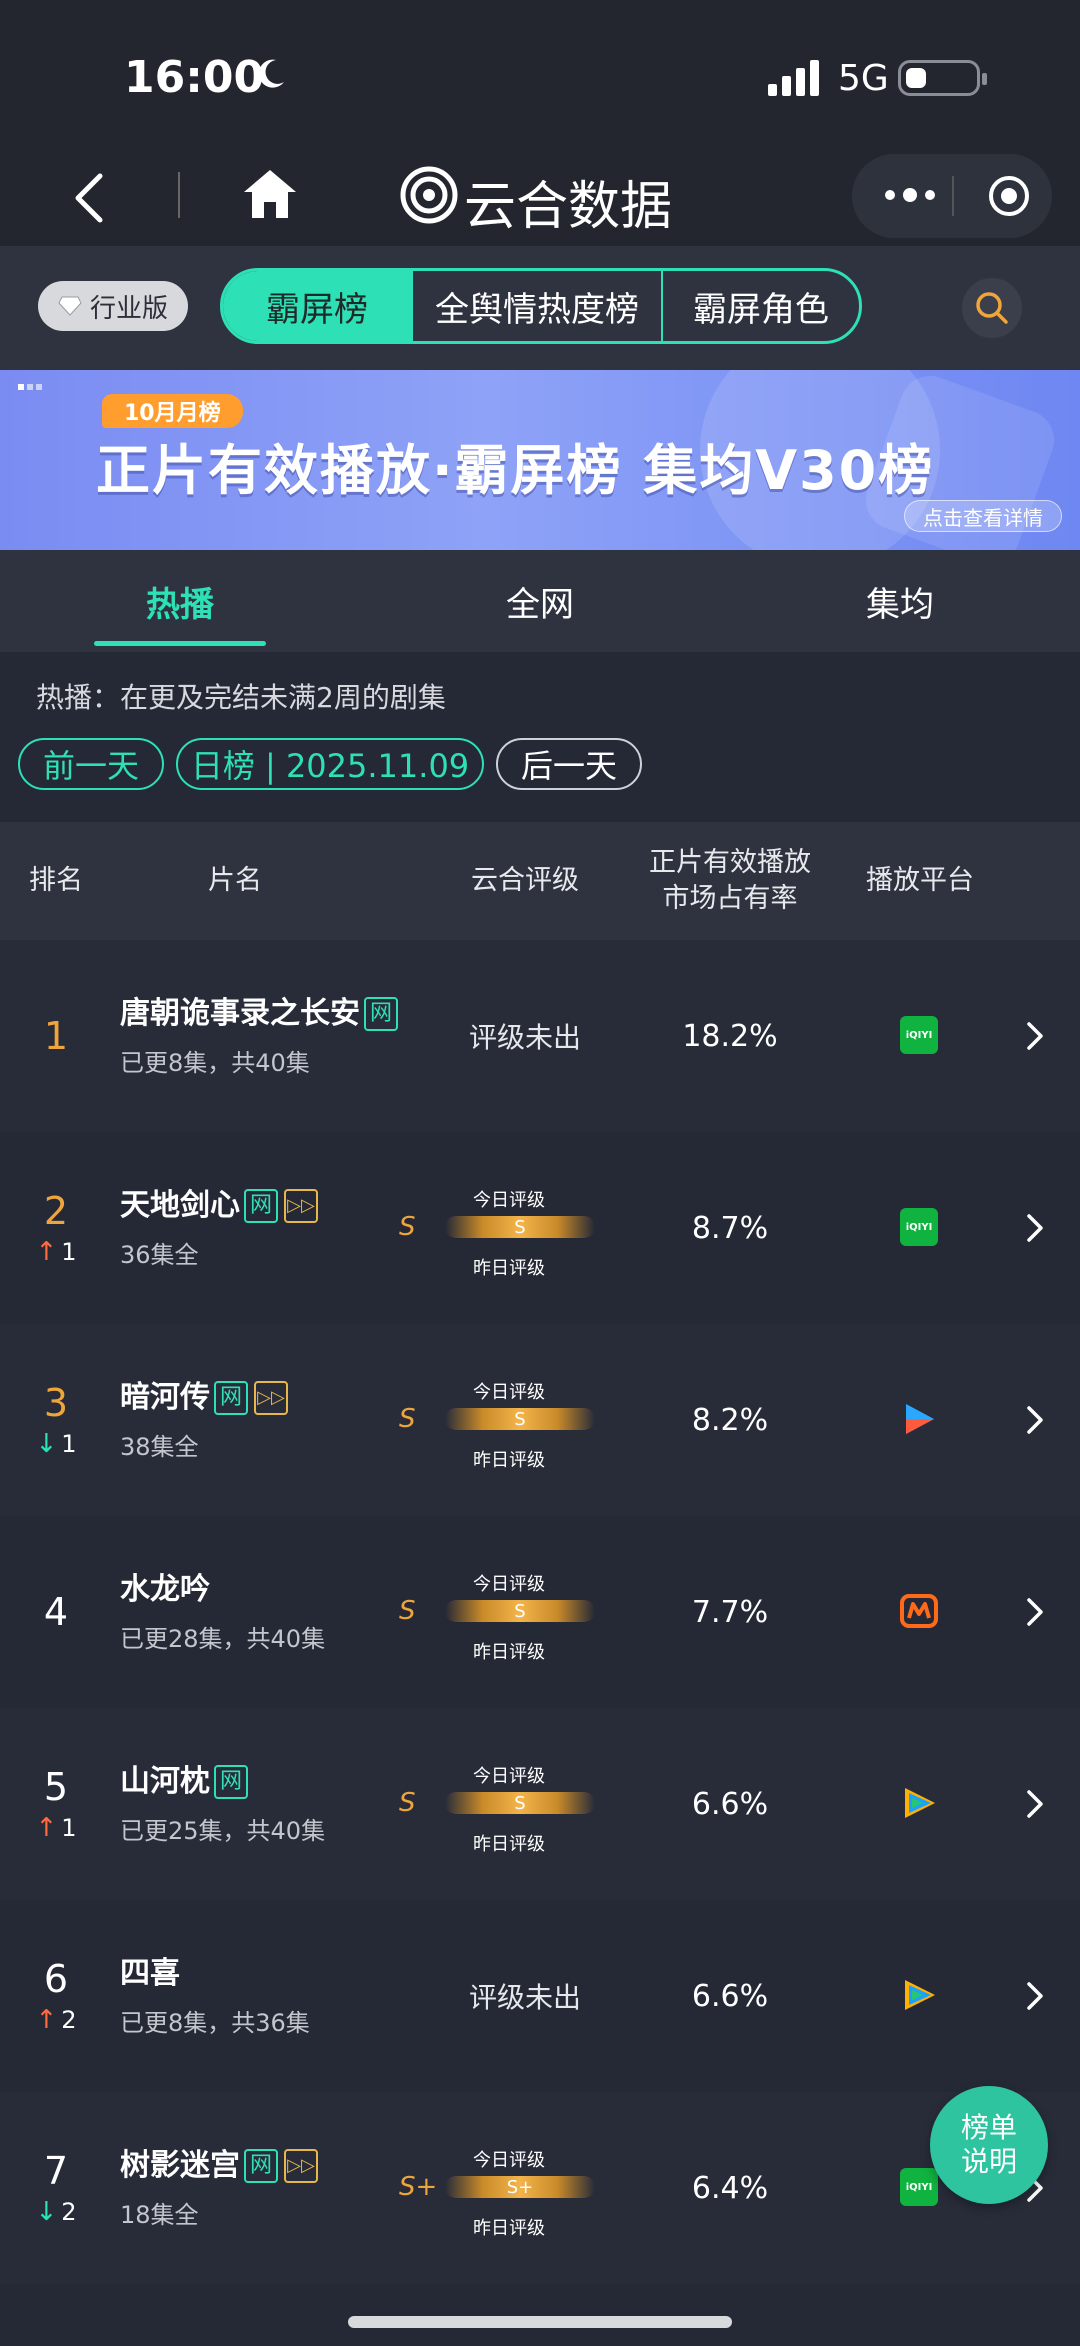 The height and width of the screenshot is (2346, 1080). What do you see at coordinates (215, 2022) in the screenshot?
I see `episode-info: 已更8集，共36集` at bounding box center [215, 2022].